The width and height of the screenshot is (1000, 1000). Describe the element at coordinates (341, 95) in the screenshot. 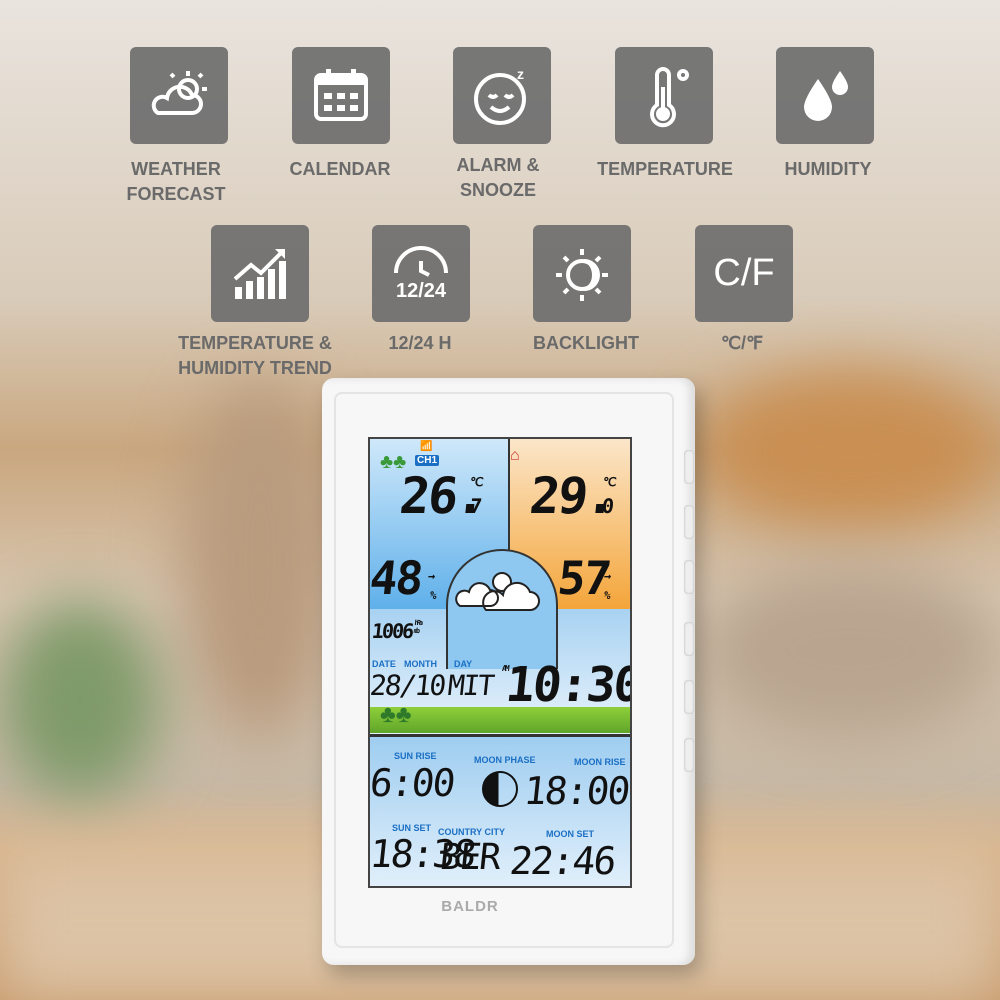

I see `calendar-icon` at that location.